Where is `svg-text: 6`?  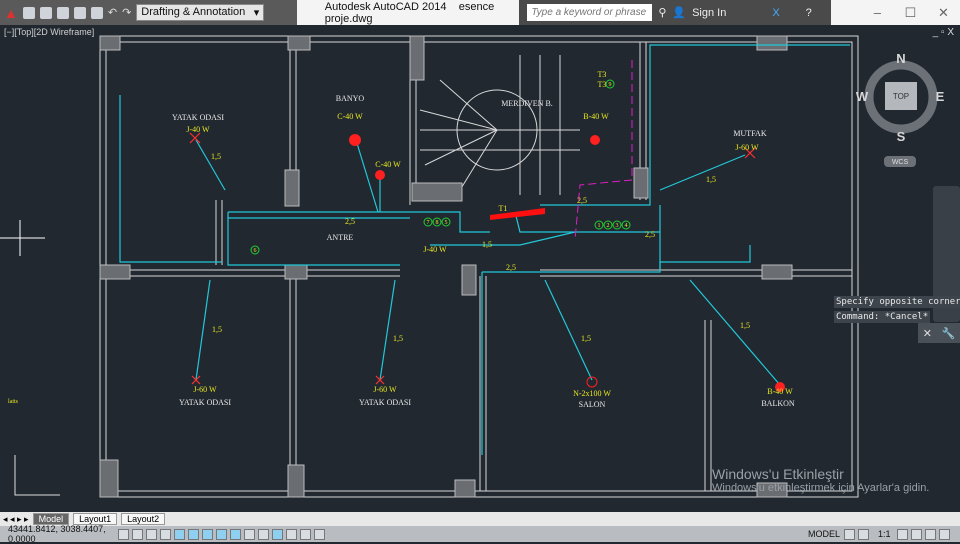
svg-text: 6 is located at coordinates (255, 251).